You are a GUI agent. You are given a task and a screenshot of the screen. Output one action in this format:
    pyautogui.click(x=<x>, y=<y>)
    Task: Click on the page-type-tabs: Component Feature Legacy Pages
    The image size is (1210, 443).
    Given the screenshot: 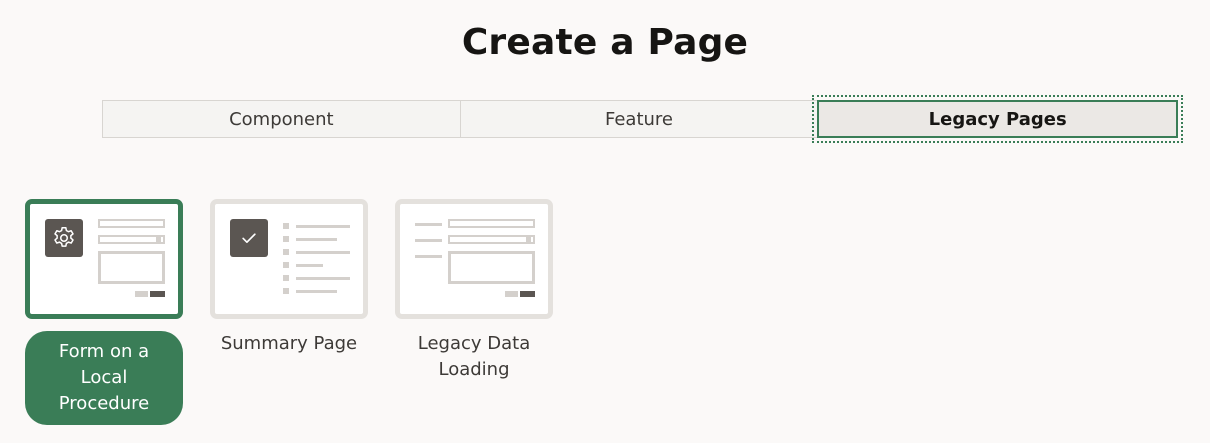 What is the action you would take?
    pyautogui.click(x=643, y=119)
    